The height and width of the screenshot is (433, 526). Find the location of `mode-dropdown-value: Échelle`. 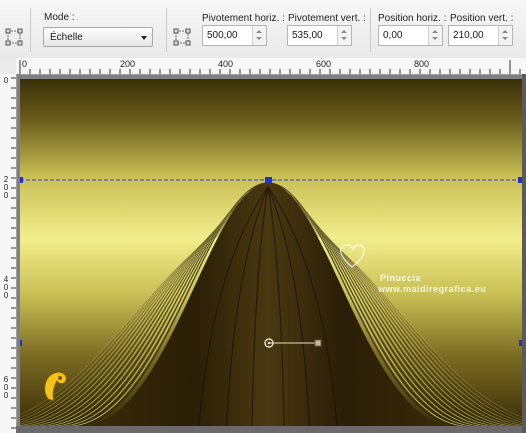

mode-dropdown-value: Échelle is located at coordinates (66, 37).